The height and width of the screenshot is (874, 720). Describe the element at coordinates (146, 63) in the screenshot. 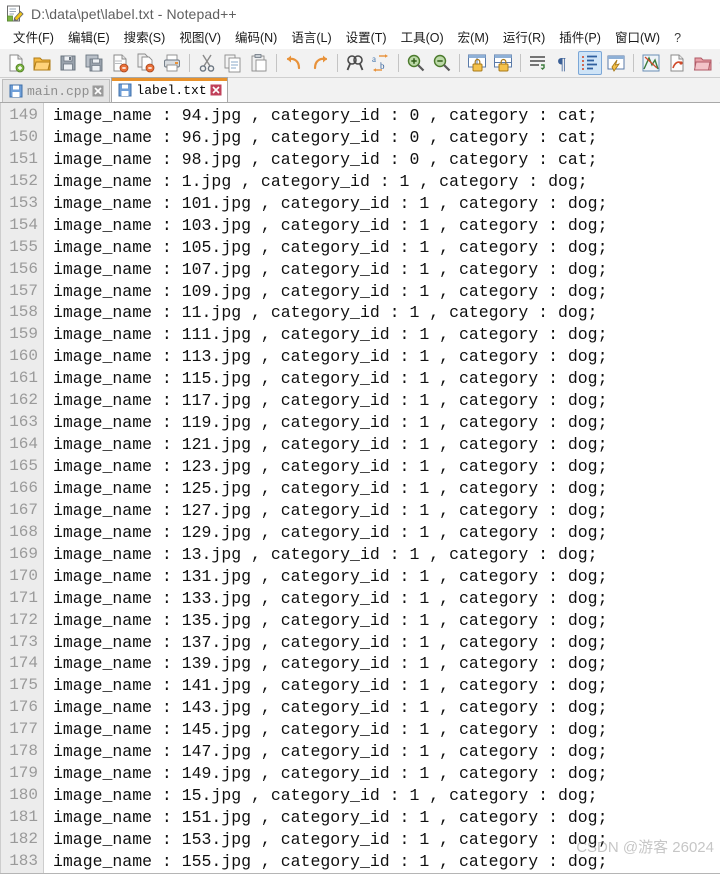

I see `close-all-files-icon` at that location.